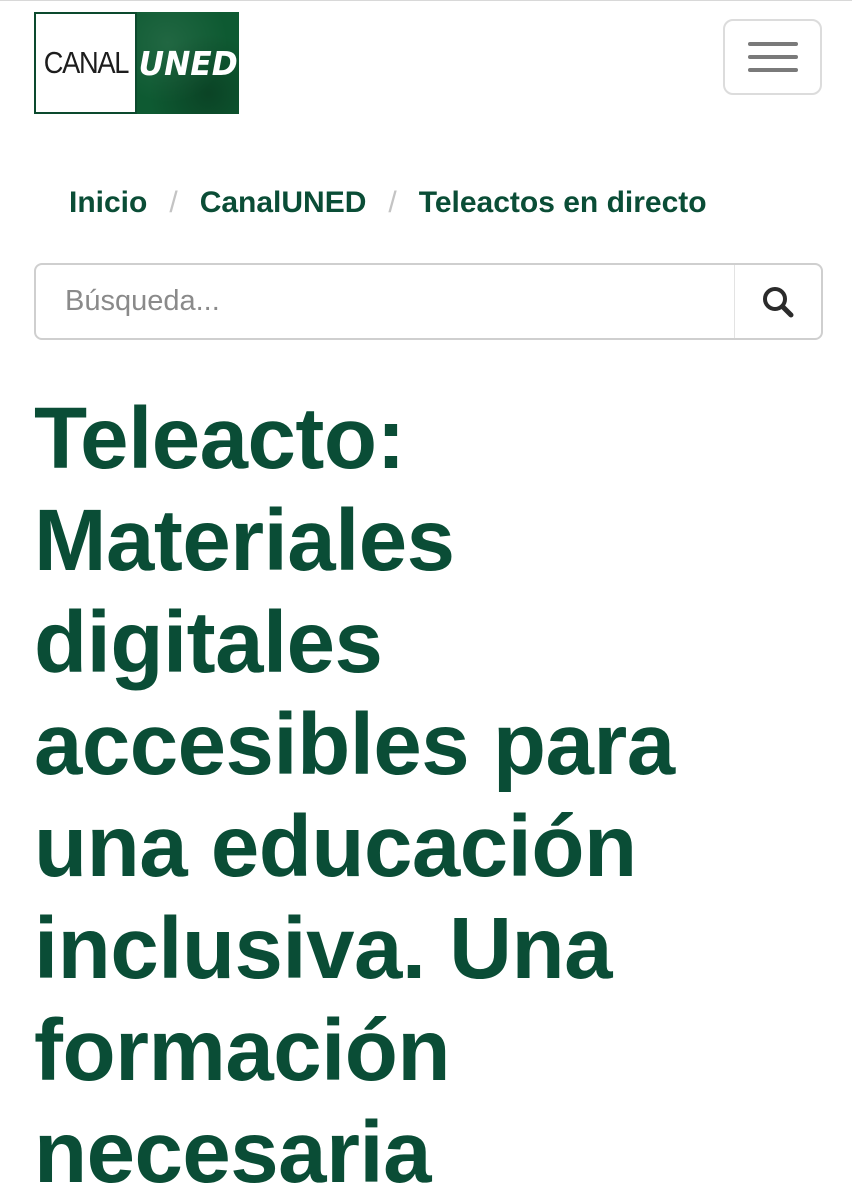 This screenshot has width=852, height=1204. I want to click on breadcrumb-item-inicio: Inicio, so click(108, 203).